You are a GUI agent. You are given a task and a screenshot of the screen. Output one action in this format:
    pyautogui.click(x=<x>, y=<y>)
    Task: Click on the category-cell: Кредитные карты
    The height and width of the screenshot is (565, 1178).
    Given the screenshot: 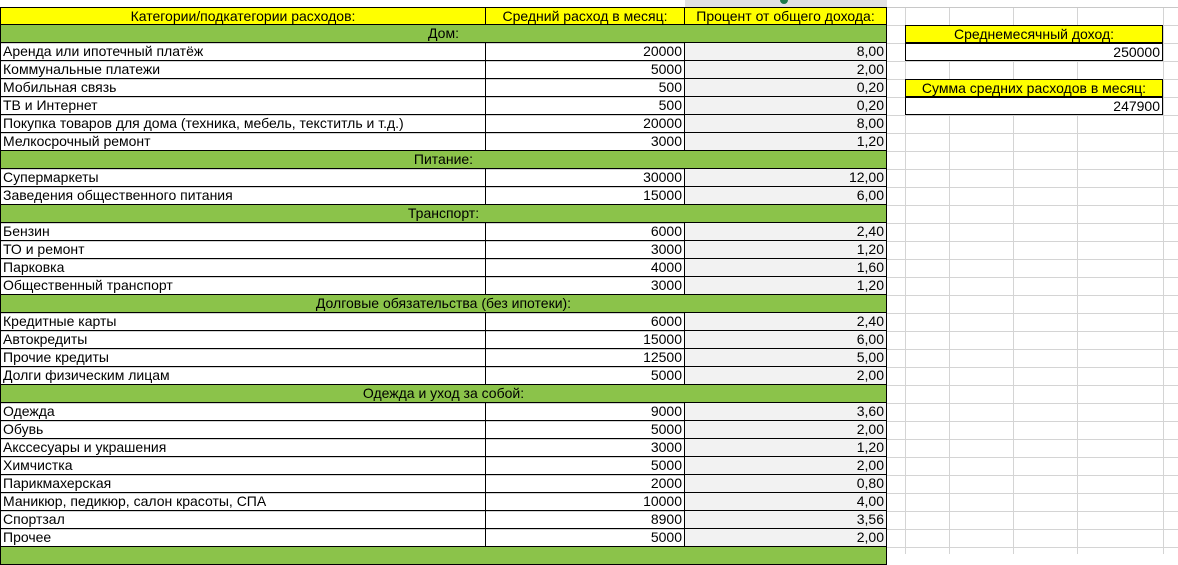 What is the action you would take?
    pyautogui.click(x=243, y=322)
    